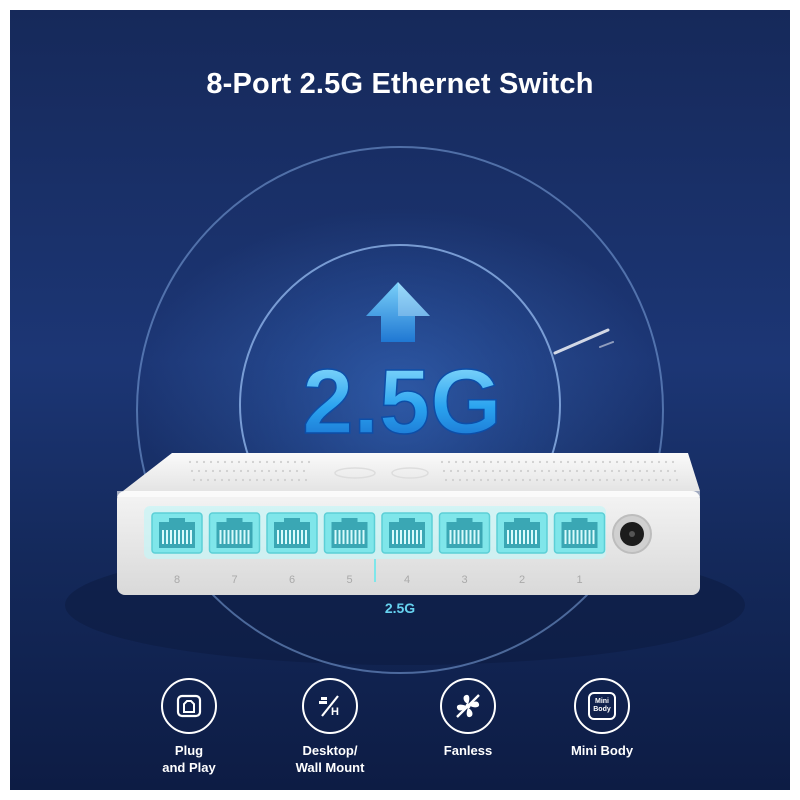  I want to click on feature-fanless: Fanless, so click(468, 718).